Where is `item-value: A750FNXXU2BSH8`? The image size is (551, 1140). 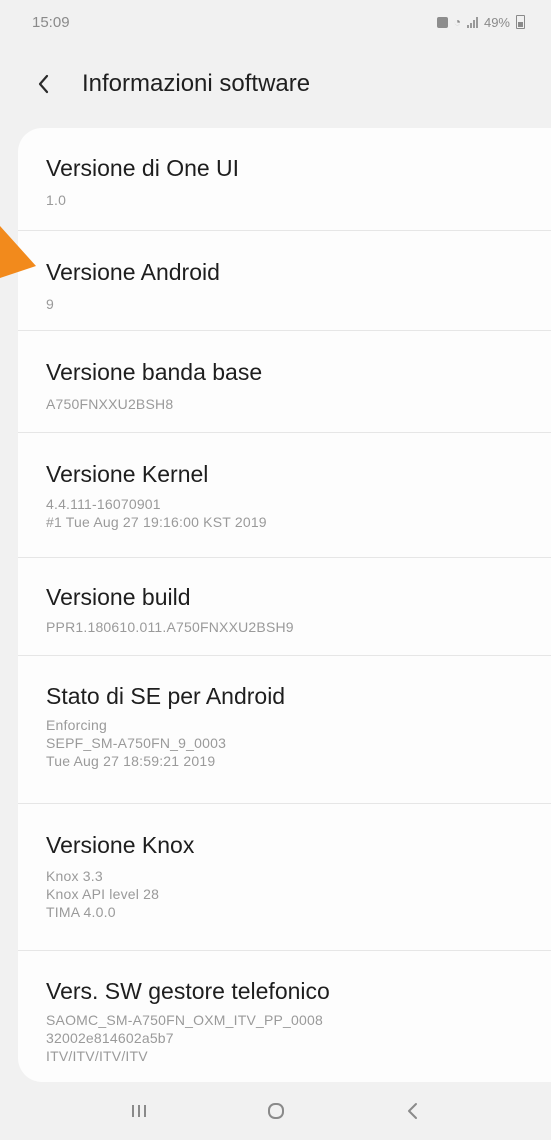
item-value: A750FNXXU2BSH8 is located at coordinates (110, 404).